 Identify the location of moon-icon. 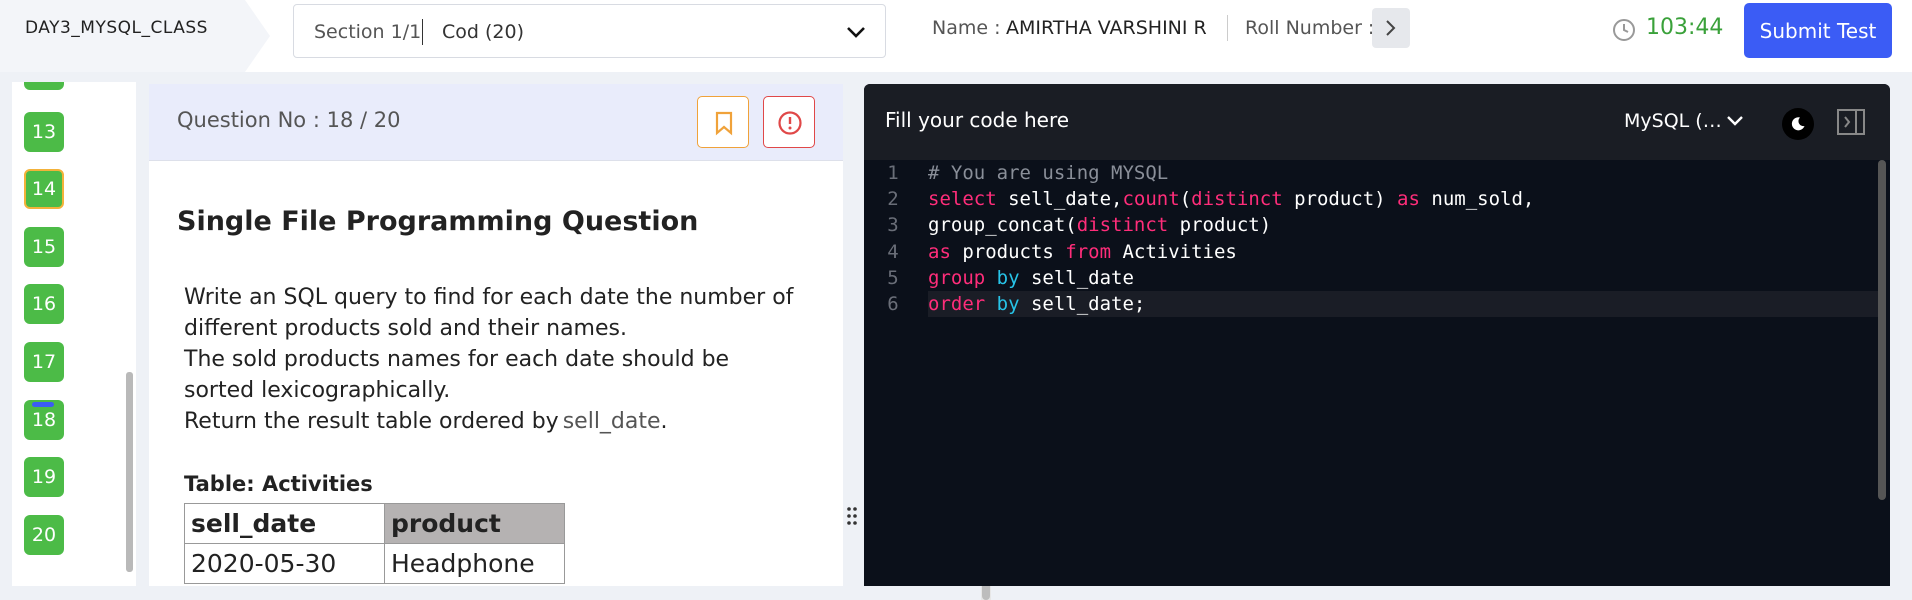
(1798, 124).